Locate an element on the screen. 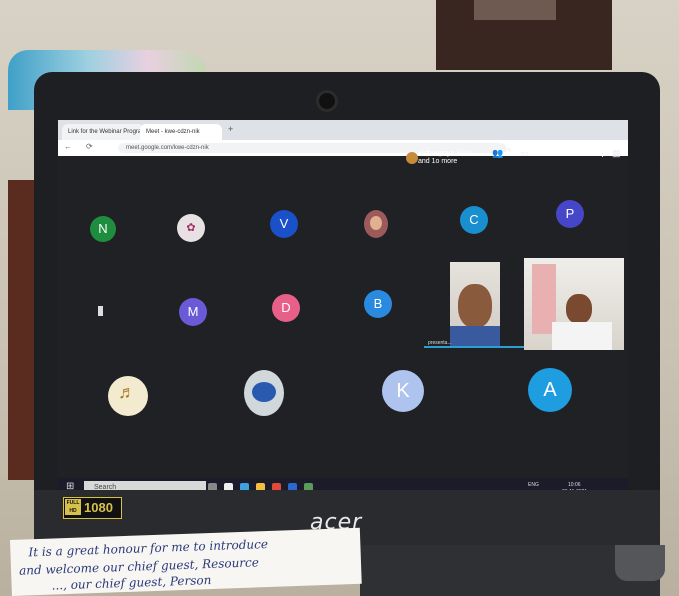 The image size is (679, 596). participant-initial: B is located at coordinates (378, 303).